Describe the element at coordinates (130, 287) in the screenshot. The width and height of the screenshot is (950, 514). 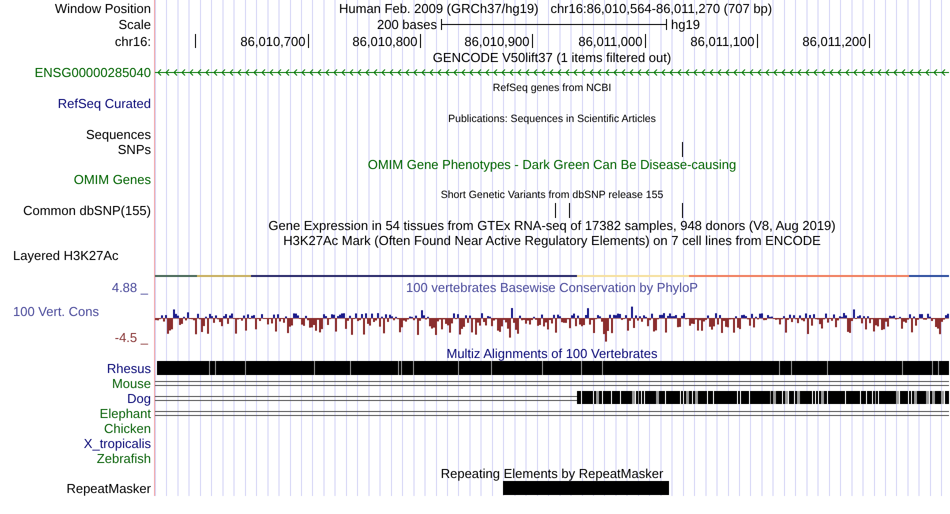
I see `axis-max-label: 4.88 _` at that location.